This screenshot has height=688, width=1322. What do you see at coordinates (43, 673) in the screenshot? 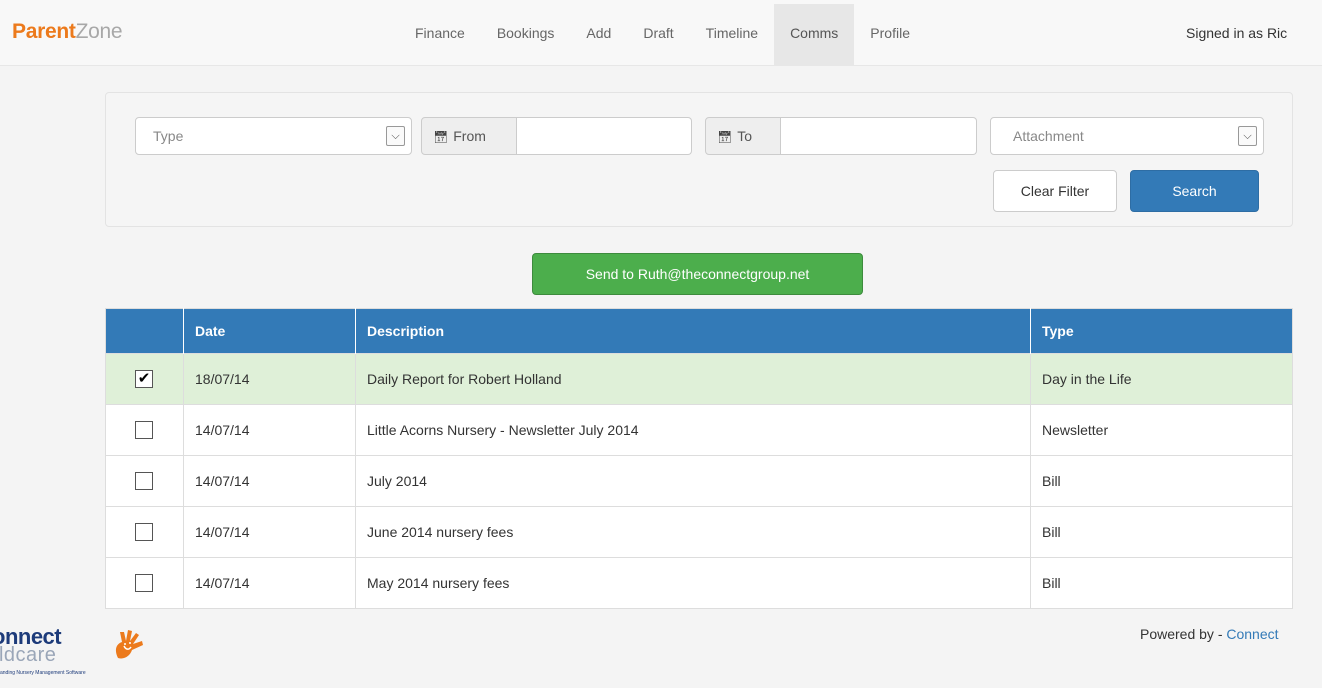
I see `logo-tagline: anding Nursery Management Software` at bounding box center [43, 673].